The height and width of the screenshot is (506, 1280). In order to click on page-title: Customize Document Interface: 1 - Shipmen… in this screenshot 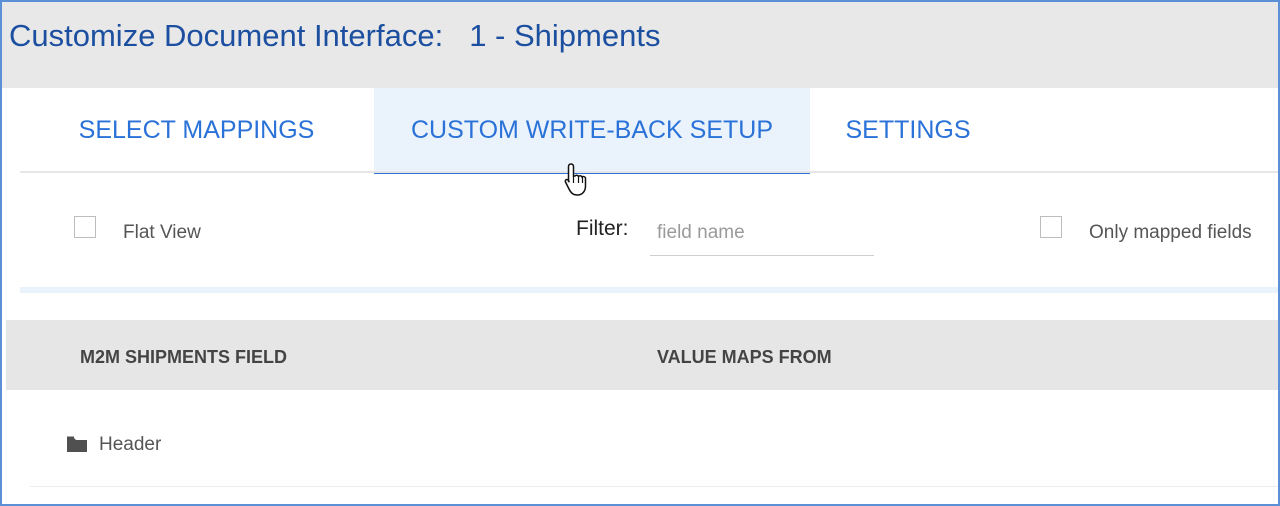, I will do `click(334, 36)`.